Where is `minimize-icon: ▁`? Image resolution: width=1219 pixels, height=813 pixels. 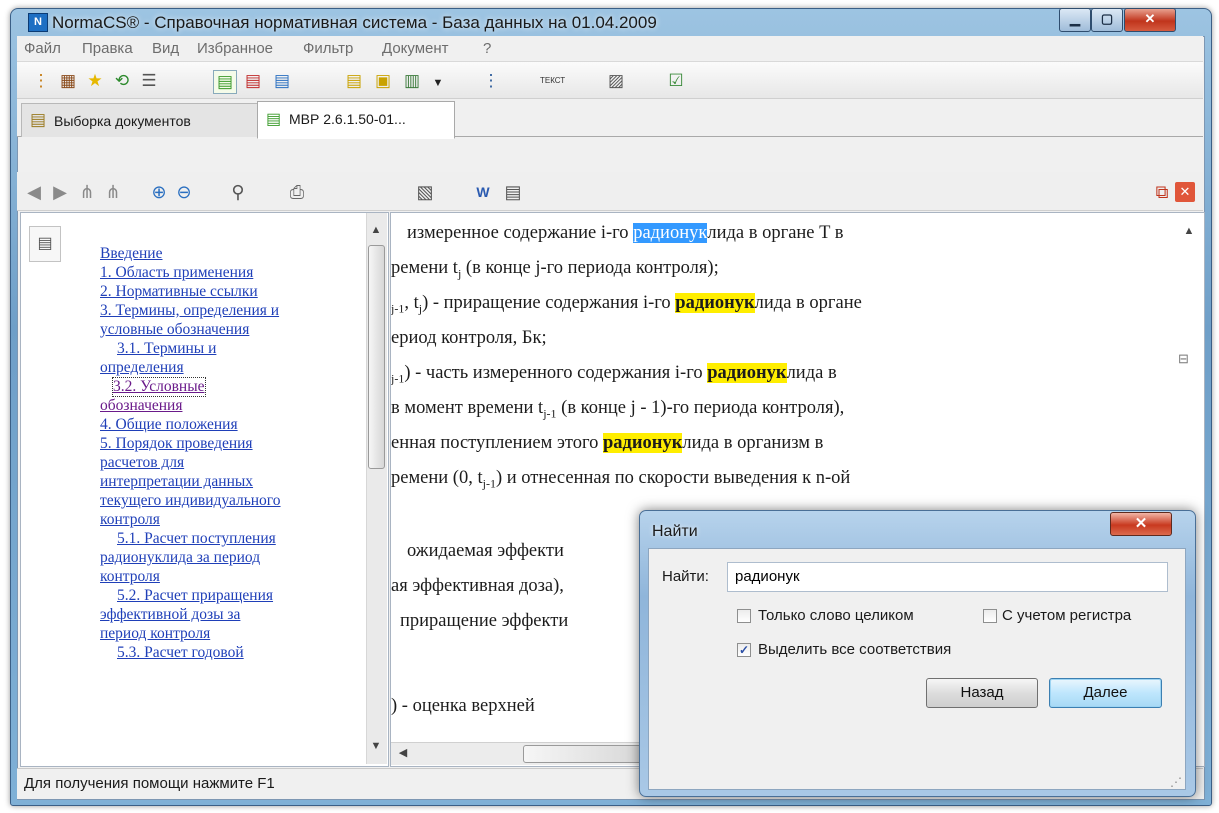 minimize-icon: ▁ is located at coordinates (1075, 20).